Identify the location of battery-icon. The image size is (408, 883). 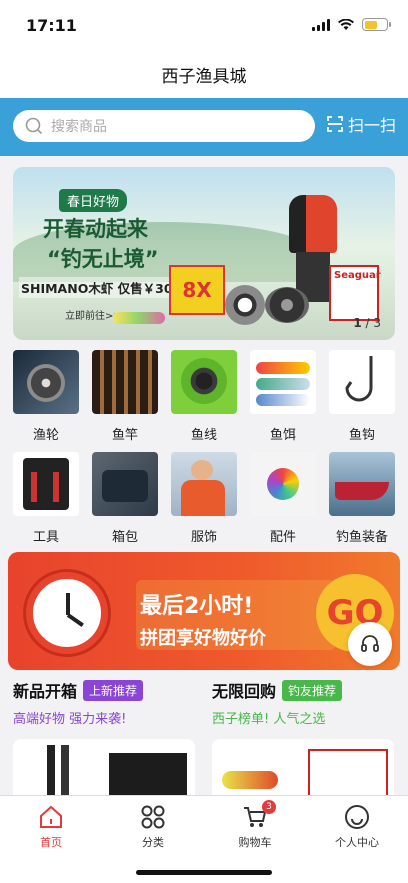
(376, 24).